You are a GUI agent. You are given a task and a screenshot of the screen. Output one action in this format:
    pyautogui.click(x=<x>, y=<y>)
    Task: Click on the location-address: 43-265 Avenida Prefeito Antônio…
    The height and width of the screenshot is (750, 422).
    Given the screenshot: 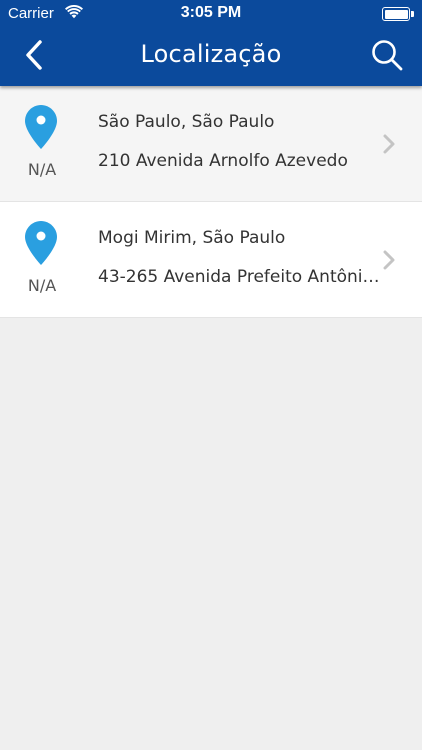 What is the action you would take?
    pyautogui.click(x=240, y=277)
    